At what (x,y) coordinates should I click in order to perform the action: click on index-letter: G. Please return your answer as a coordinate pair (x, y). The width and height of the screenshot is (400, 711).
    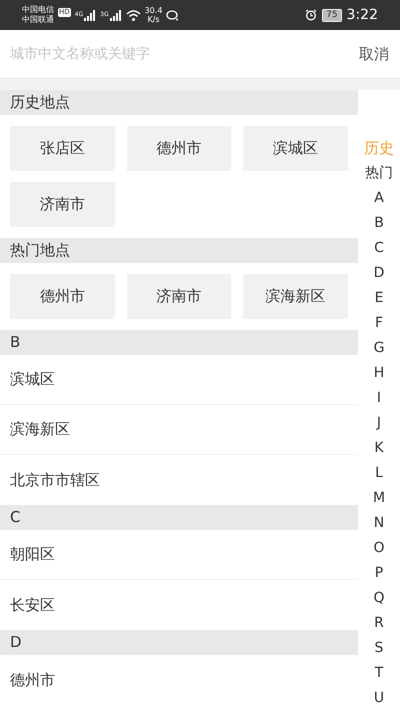
    Looking at the image, I should click on (379, 348).